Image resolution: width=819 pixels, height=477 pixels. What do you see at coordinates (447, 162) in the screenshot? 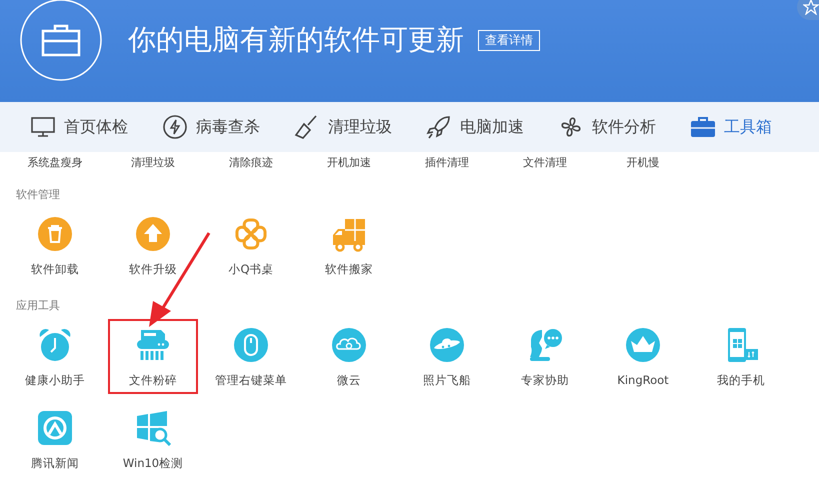
I see `tool-label: 插件清理` at bounding box center [447, 162].